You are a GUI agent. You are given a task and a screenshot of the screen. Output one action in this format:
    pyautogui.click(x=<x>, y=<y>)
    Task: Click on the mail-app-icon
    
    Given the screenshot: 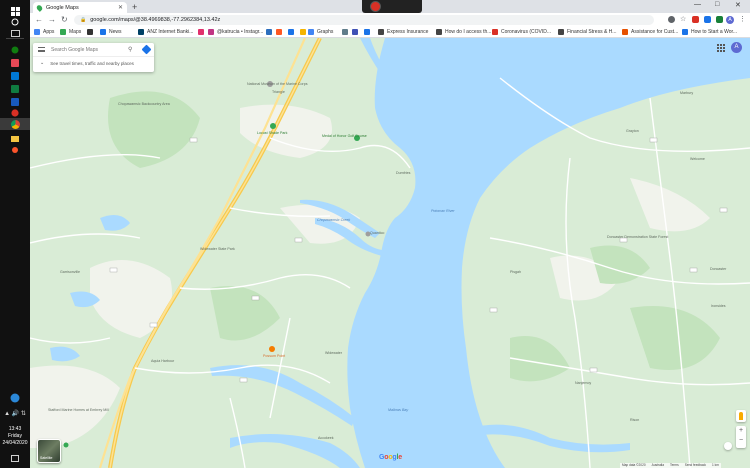 What is the action you would take?
    pyautogui.click(x=15, y=63)
    